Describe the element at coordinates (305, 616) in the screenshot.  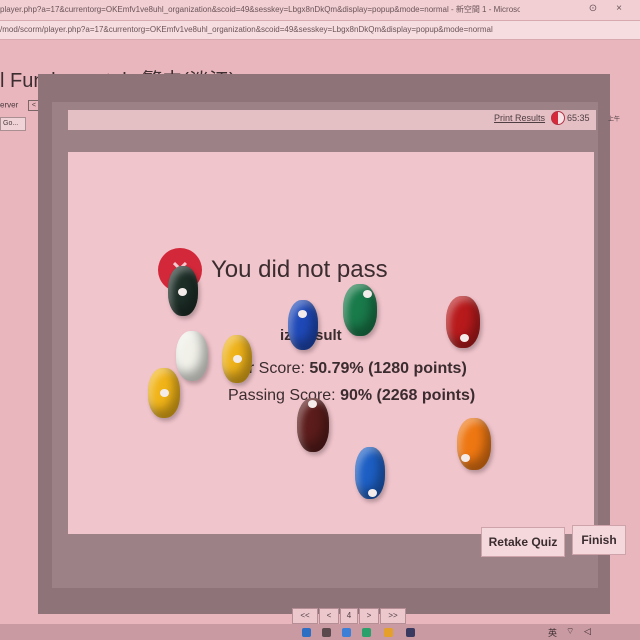
I see `first-page-button: <<` at that location.